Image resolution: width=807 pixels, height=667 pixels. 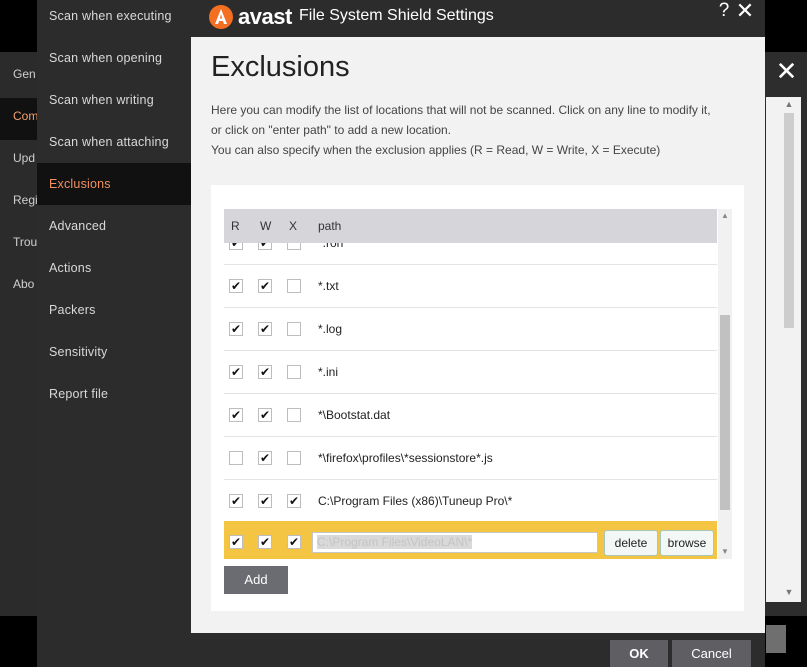 I want to click on table-row: ✔ ✔ *.ini, so click(x=470, y=372).